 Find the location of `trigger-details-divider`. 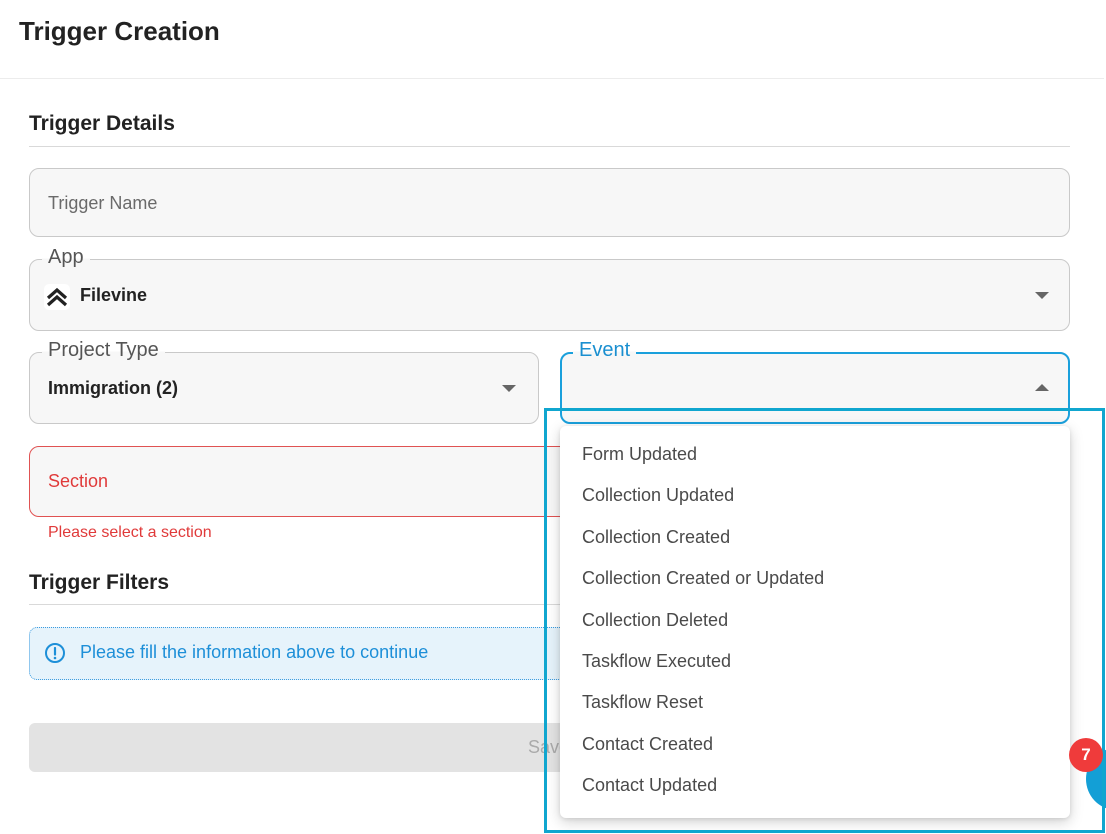

trigger-details-divider is located at coordinates (549, 146).